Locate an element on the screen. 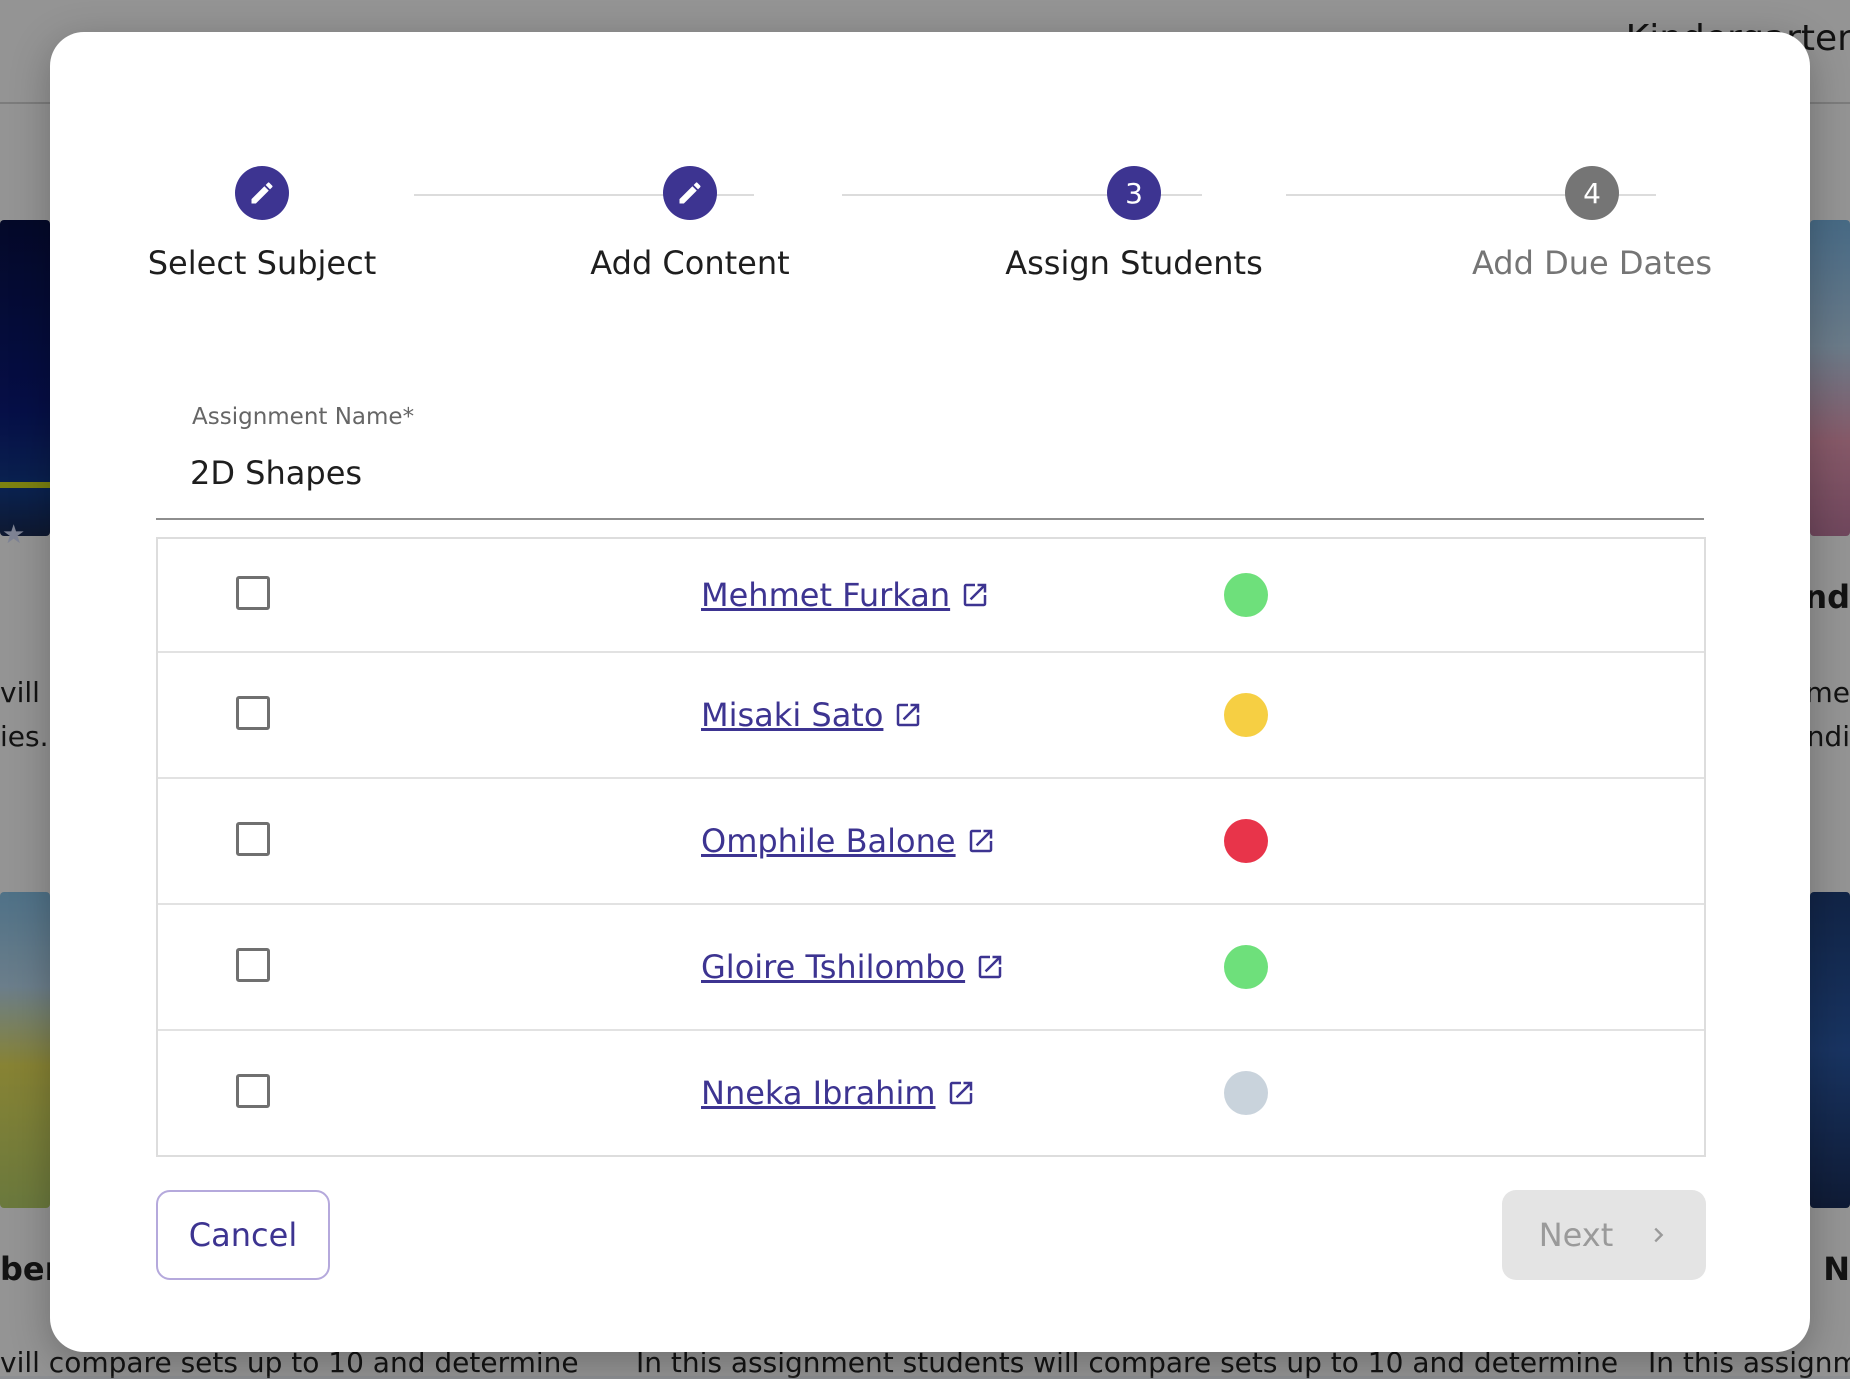 This screenshot has width=1850, height=1379. student-link: Mehmet Furkan is located at coordinates (845, 595).